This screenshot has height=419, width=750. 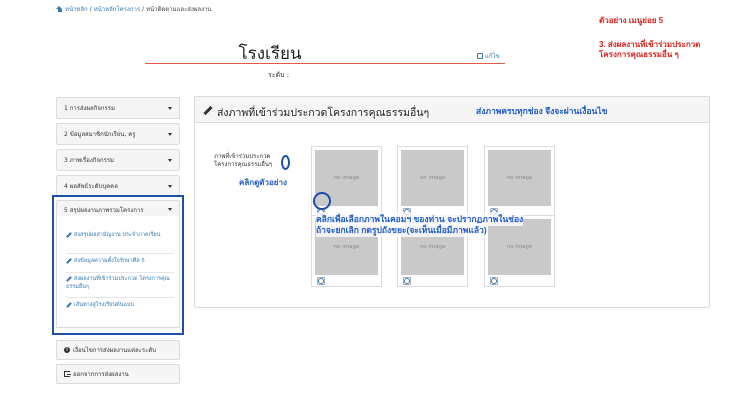 What do you see at coordinates (76, 9) in the screenshot?
I see `breadcrumb-home: หน้าหลัก` at bounding box center [76, 9].